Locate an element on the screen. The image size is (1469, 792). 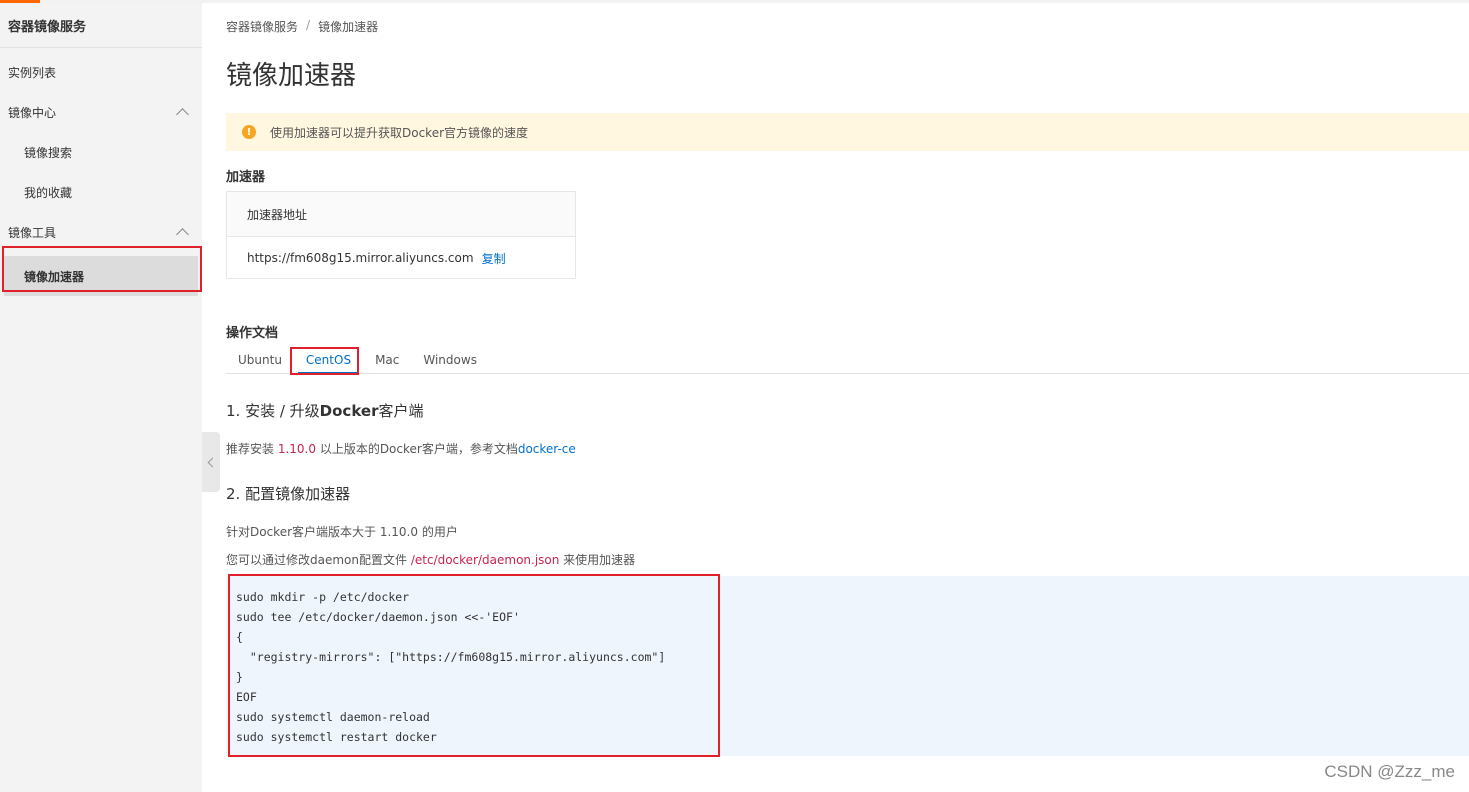
sidebar: 容器镜像服务 实例列表 镜像中心 镜像搜索 我的收藏 镜像工具 镜像加速器 is located at coordinates (101, 397).